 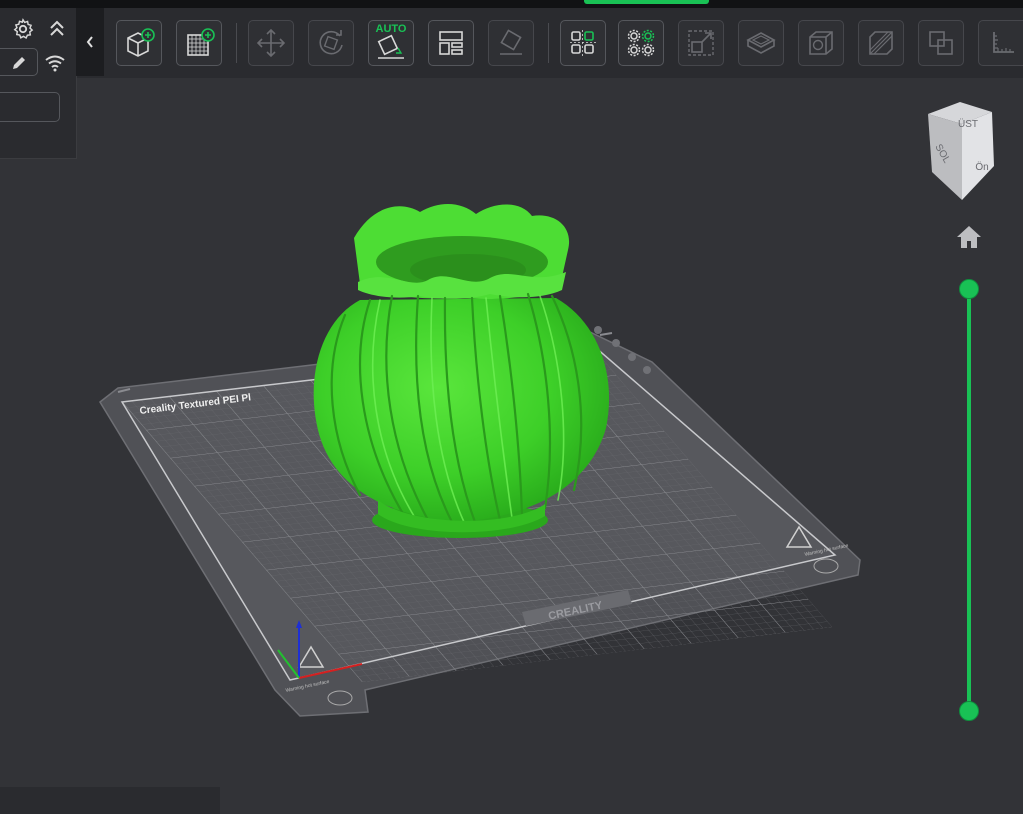 What do you see at coordinates (969, 237) in the screenshot?
I see `home-view-icon` at bounding box center [969, 237].